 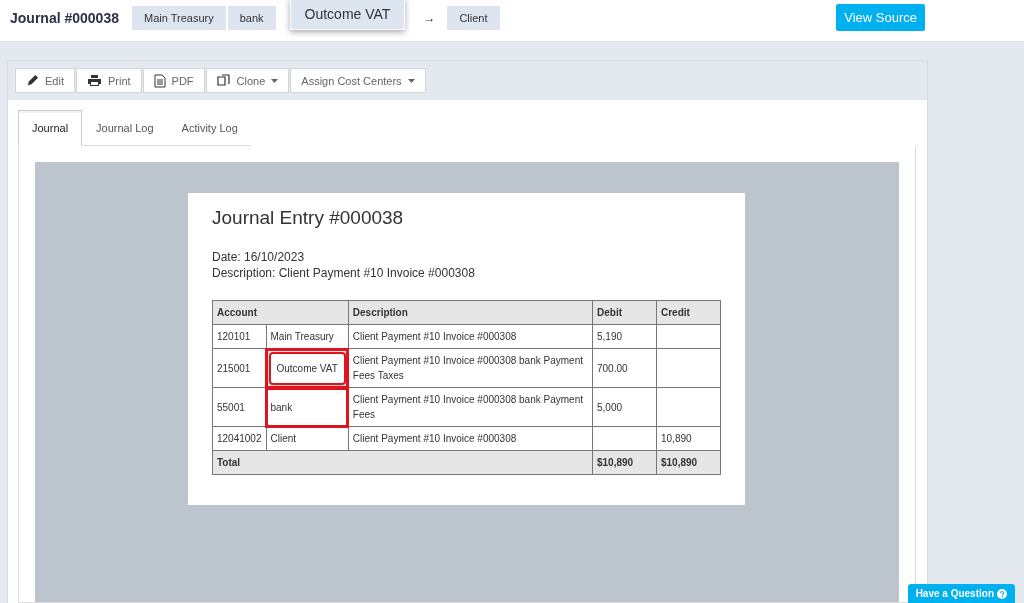 What do you see at coordinates (624, 336) in the screenshot?
I see `table-cell: 5,190` at bounding box center [624, 336].